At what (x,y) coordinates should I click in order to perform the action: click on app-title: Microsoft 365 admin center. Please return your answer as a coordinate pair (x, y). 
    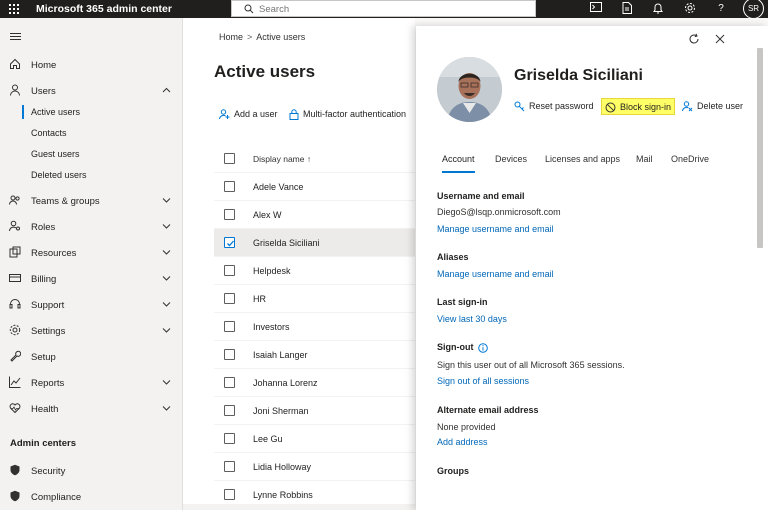
    Looking at the image, I should click on (104, 9).